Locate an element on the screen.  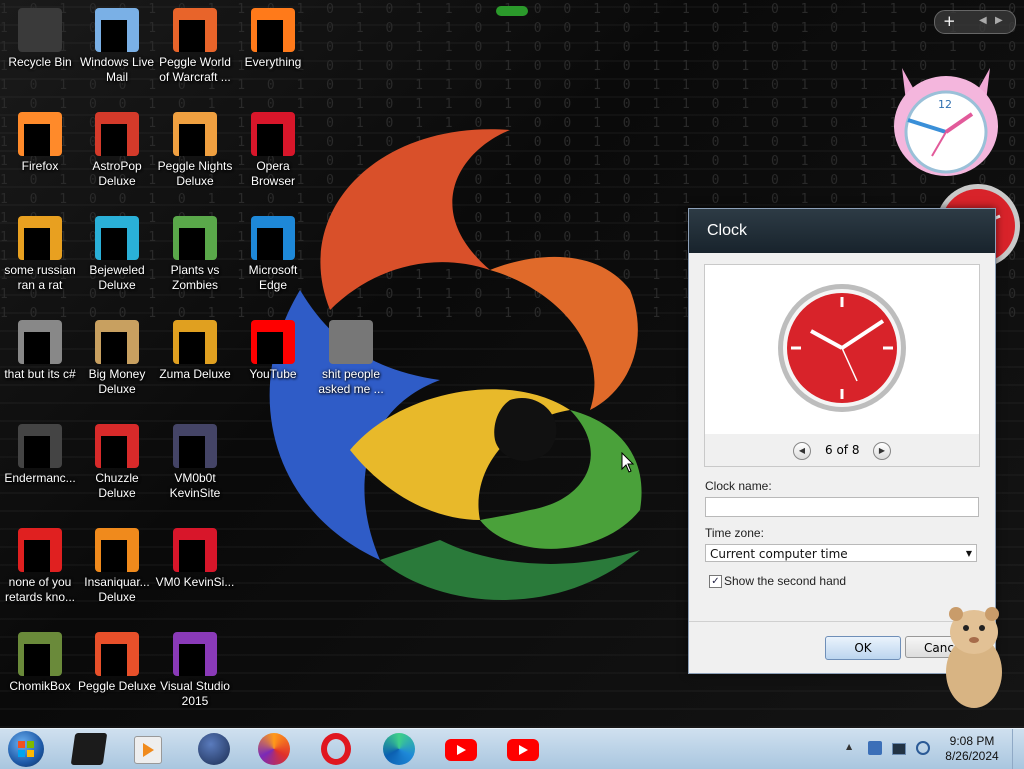
time-zone-value: Current computer time is located at coordinates (779, 554).